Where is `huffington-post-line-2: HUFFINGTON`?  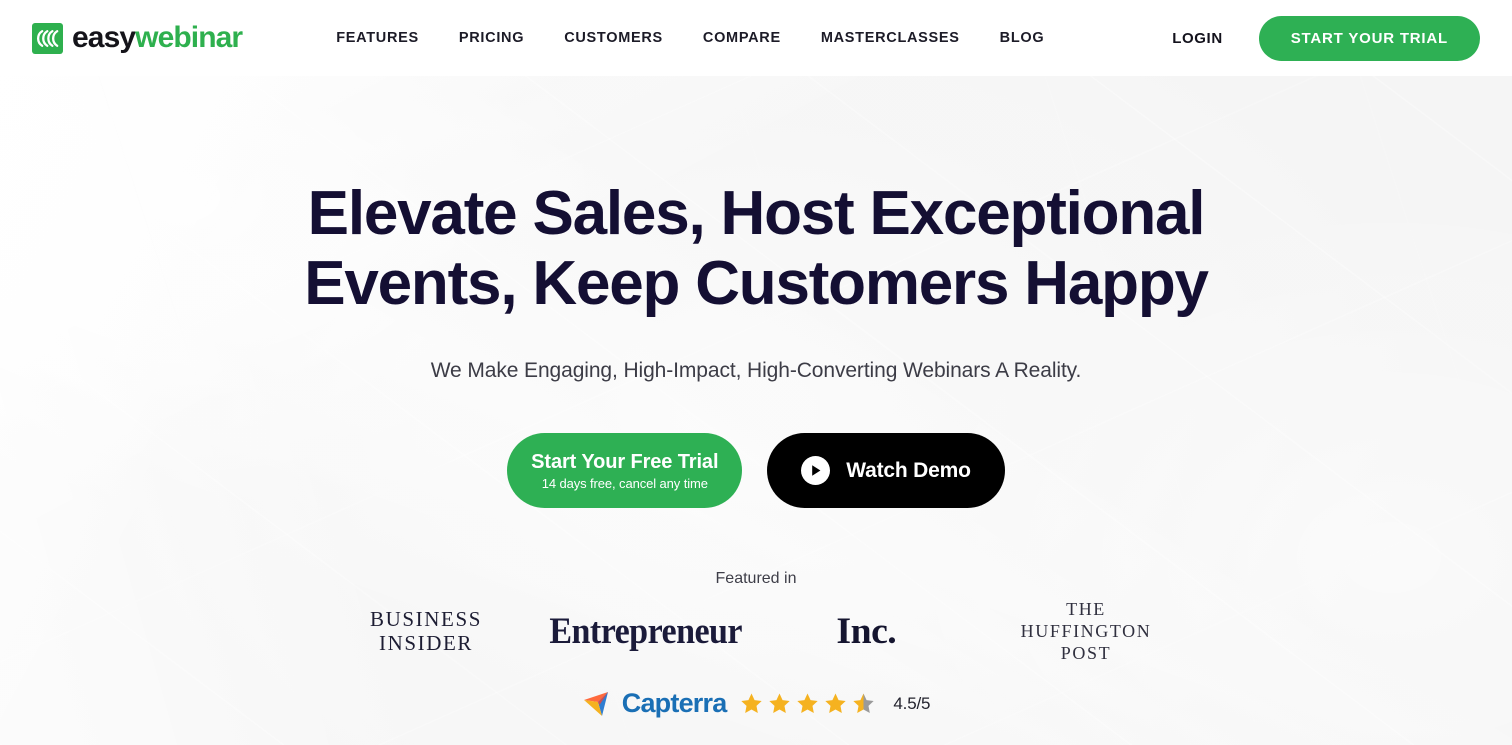
huffington-post-line-2: HUFFINGTON is located at coordinates (1086, 630).